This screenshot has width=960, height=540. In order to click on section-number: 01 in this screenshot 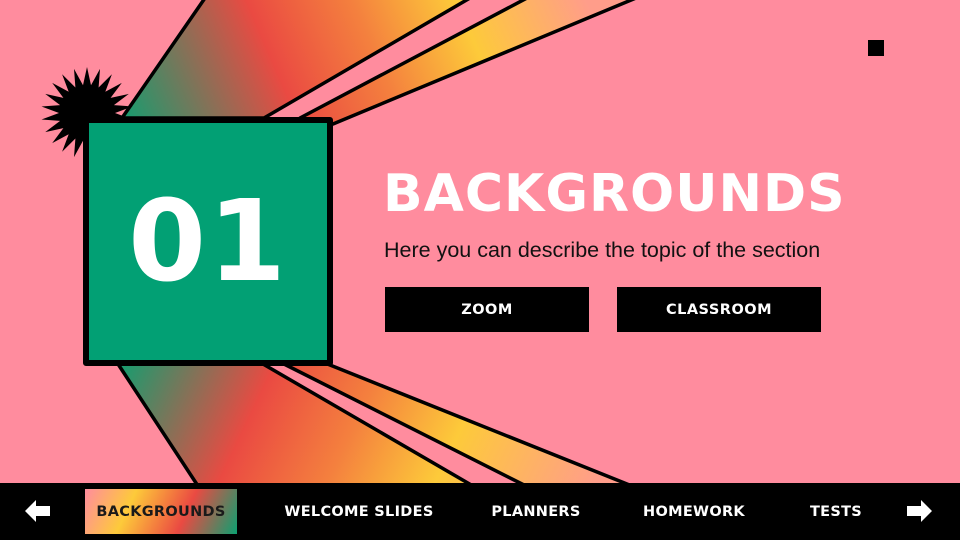, I will do `click(208, 241)`.